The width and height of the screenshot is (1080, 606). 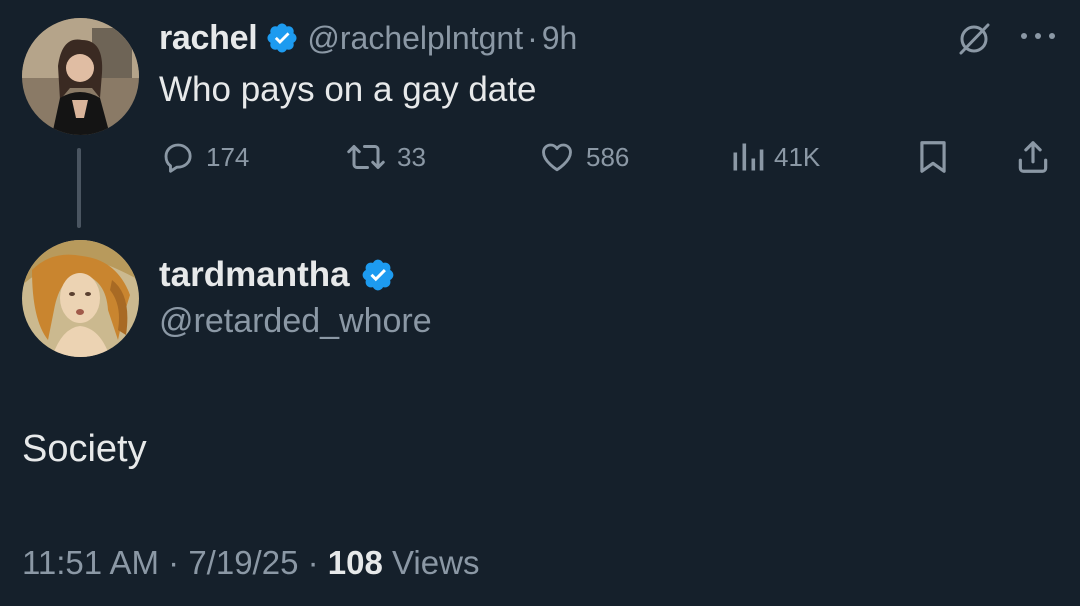 I want to click on repost-count: 33, so click(x=411, y=156).